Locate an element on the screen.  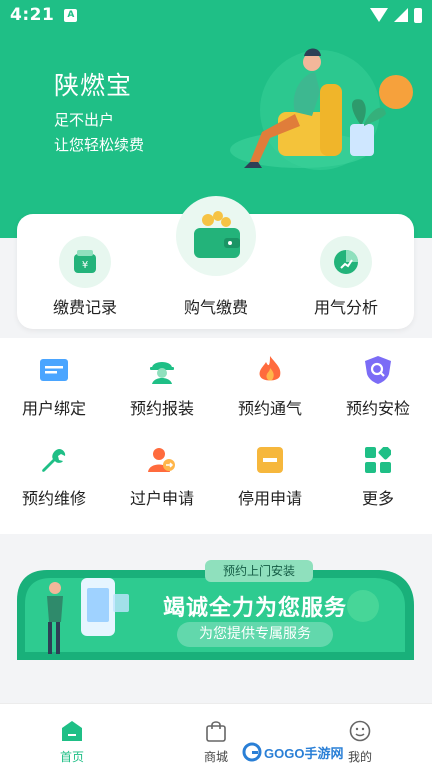
watermark-logo-icon is located at coordinates (252, 752).